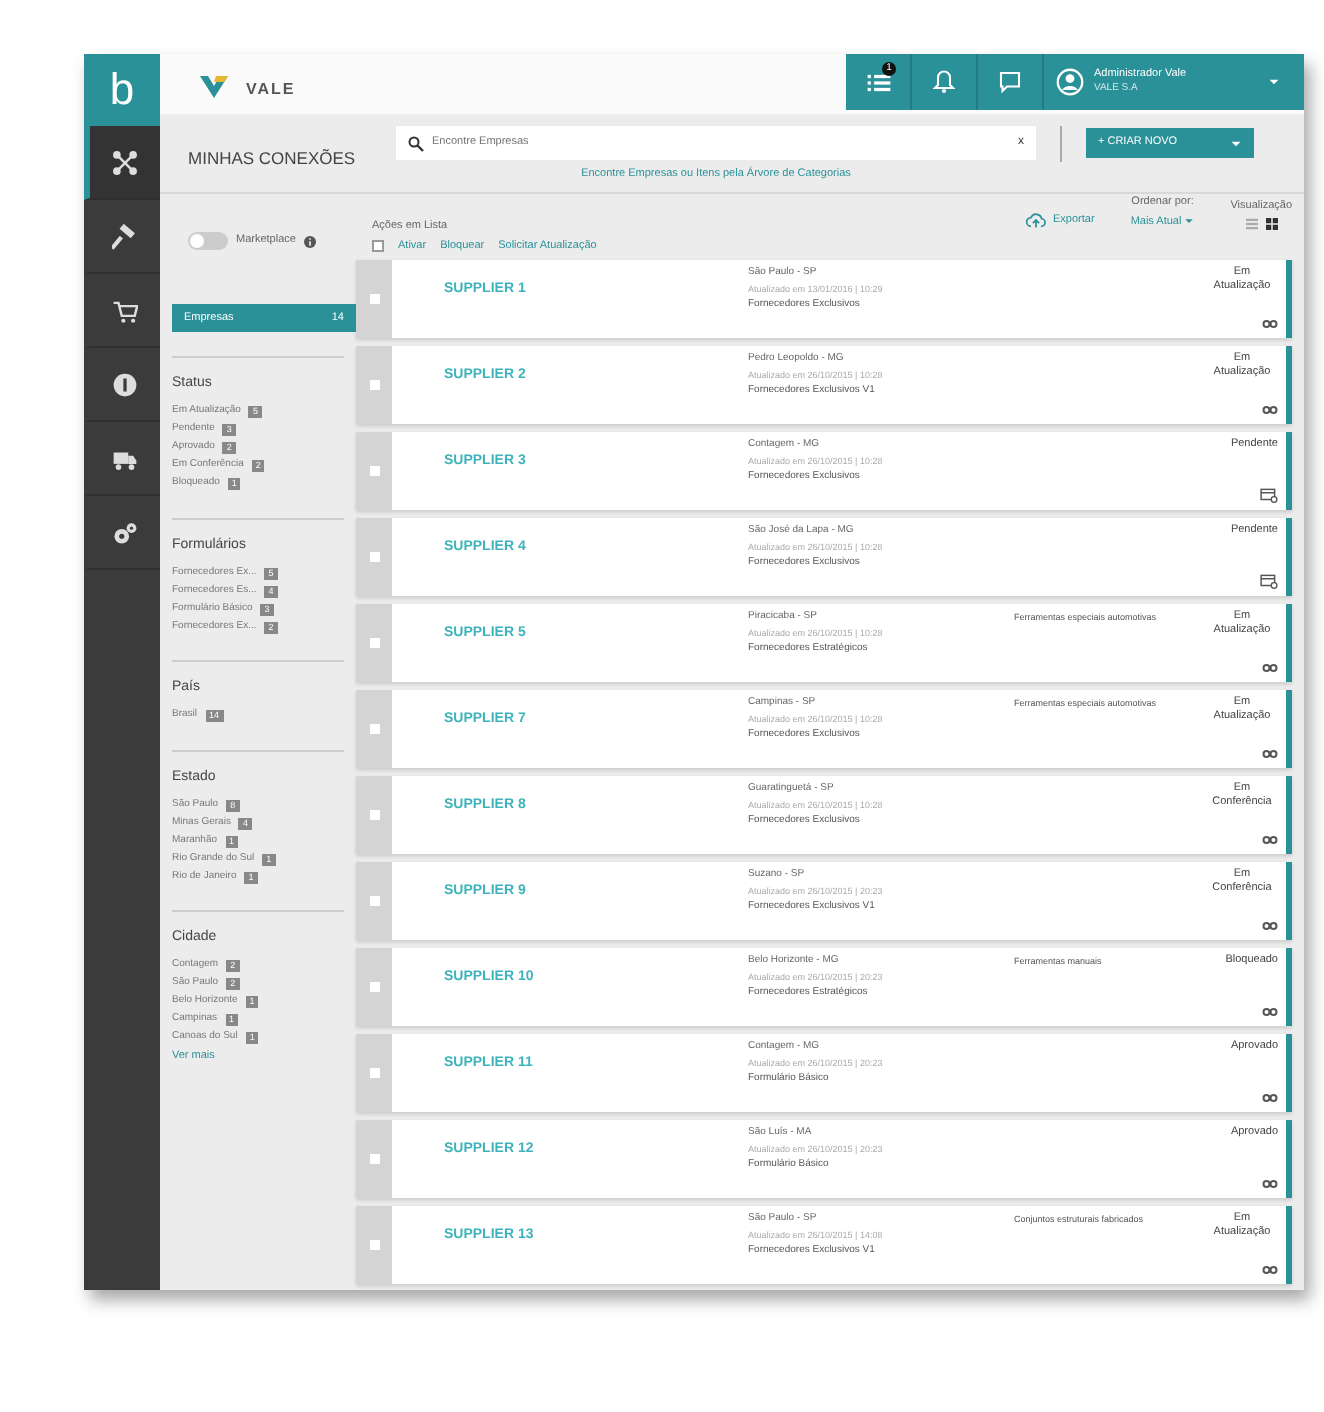 The width and height of the screenshot is (1324, 1412). Describe the element at coordinates (271, 90) in the screenshot. I see `brand-name: VALE` at that location.